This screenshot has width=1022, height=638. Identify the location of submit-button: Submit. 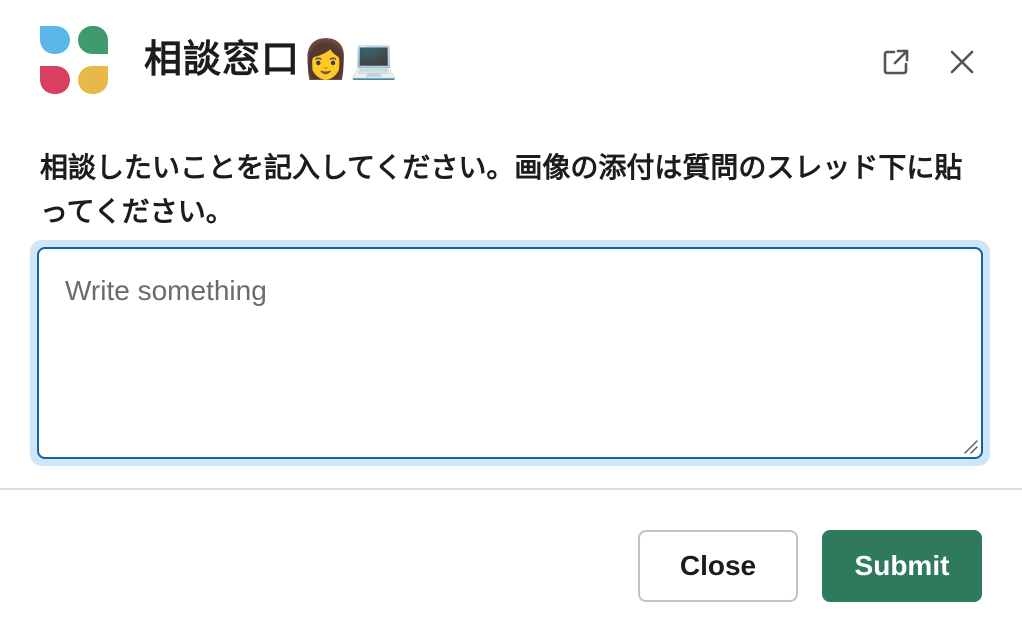
(902, 566).